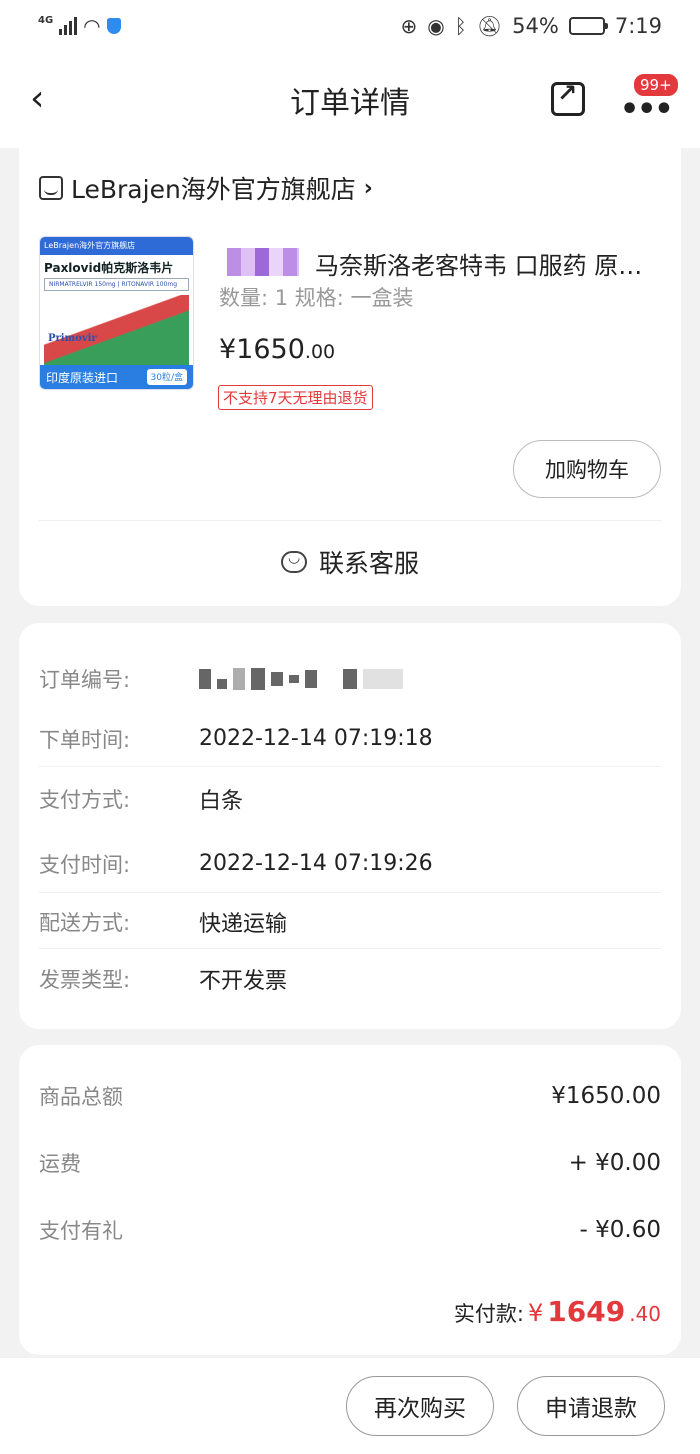 The height and width of the screenshot is (1454, 700). What do you see at coordinates (350, 1163) in the screenshot?
I see `shipping-fee-row: 运费 + ¥0.00` at bounding box center [350, 1163].